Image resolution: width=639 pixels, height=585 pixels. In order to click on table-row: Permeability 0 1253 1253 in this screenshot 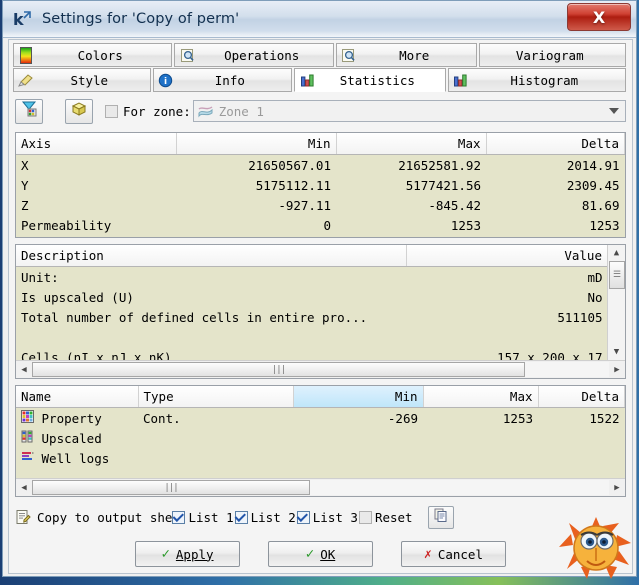, I will do `click(320, 225)`.